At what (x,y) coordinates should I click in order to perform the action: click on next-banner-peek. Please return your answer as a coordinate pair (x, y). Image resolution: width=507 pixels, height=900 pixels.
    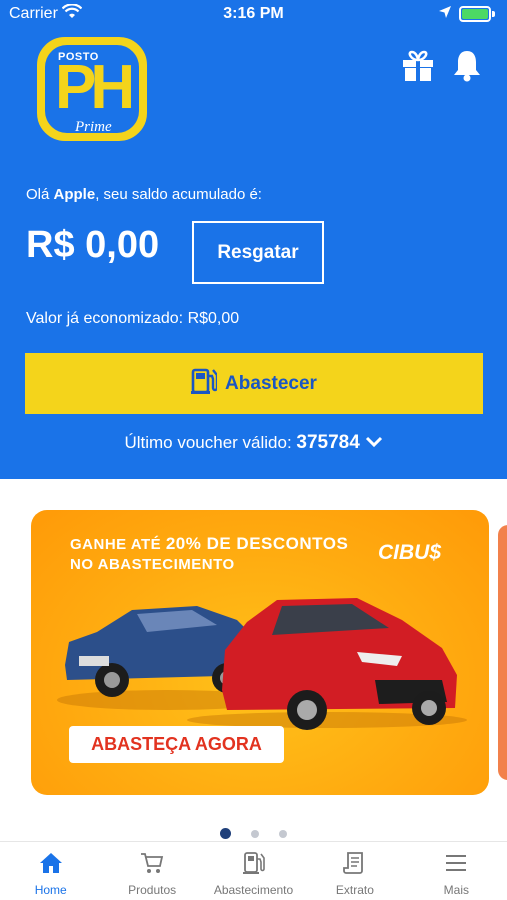
    Looking at the image, I should click on (502, 652).